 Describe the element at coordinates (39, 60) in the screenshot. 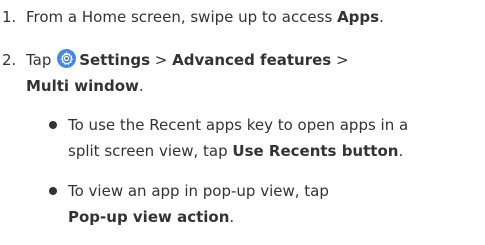

I see `tap-label: Tap` at that location.